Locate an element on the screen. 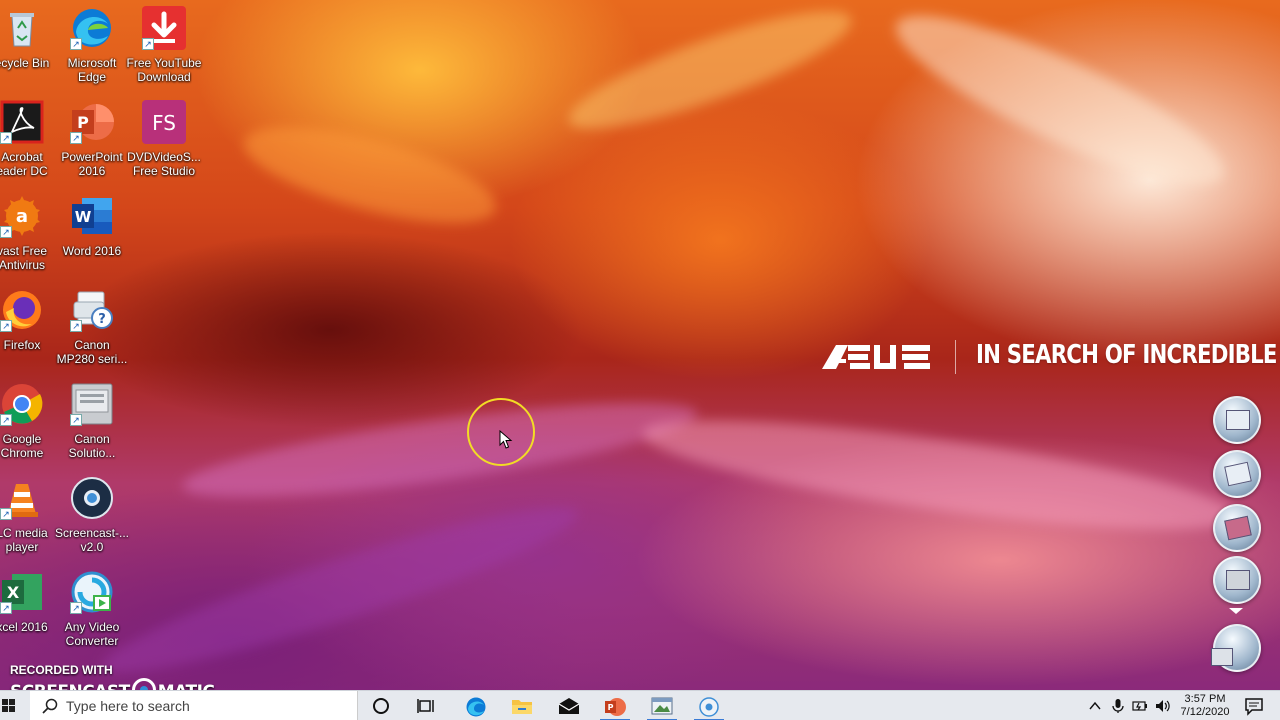 This screenshot has width=1280, height=720. mail-icon is located at coordinates (569, 706).